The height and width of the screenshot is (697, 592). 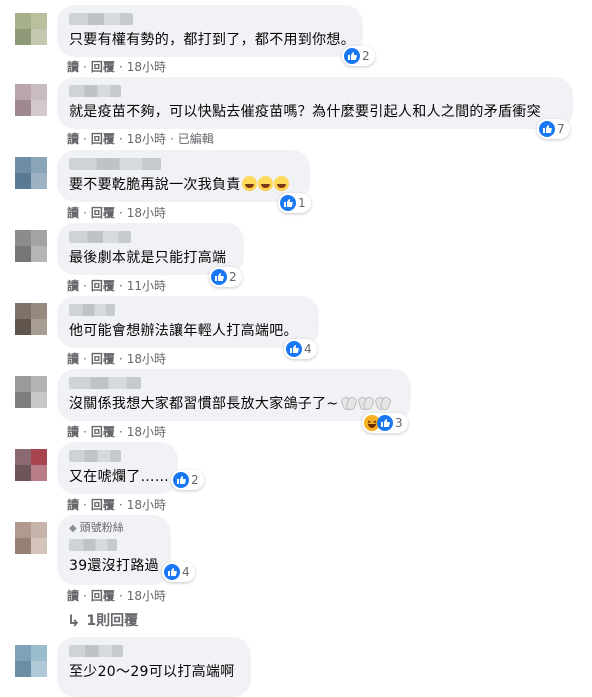 I want to click on timestamp: 11小時, so click(x=146, y=285).